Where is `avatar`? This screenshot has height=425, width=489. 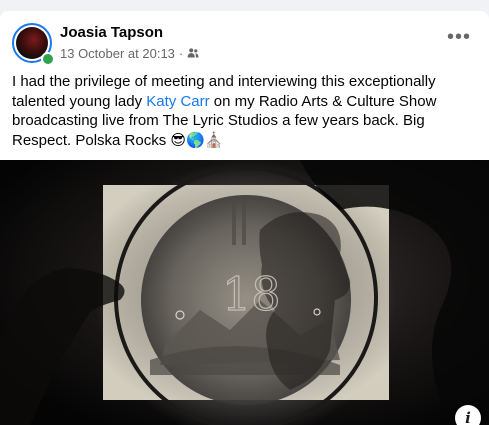 avatar is located at coordinates (33, 44).